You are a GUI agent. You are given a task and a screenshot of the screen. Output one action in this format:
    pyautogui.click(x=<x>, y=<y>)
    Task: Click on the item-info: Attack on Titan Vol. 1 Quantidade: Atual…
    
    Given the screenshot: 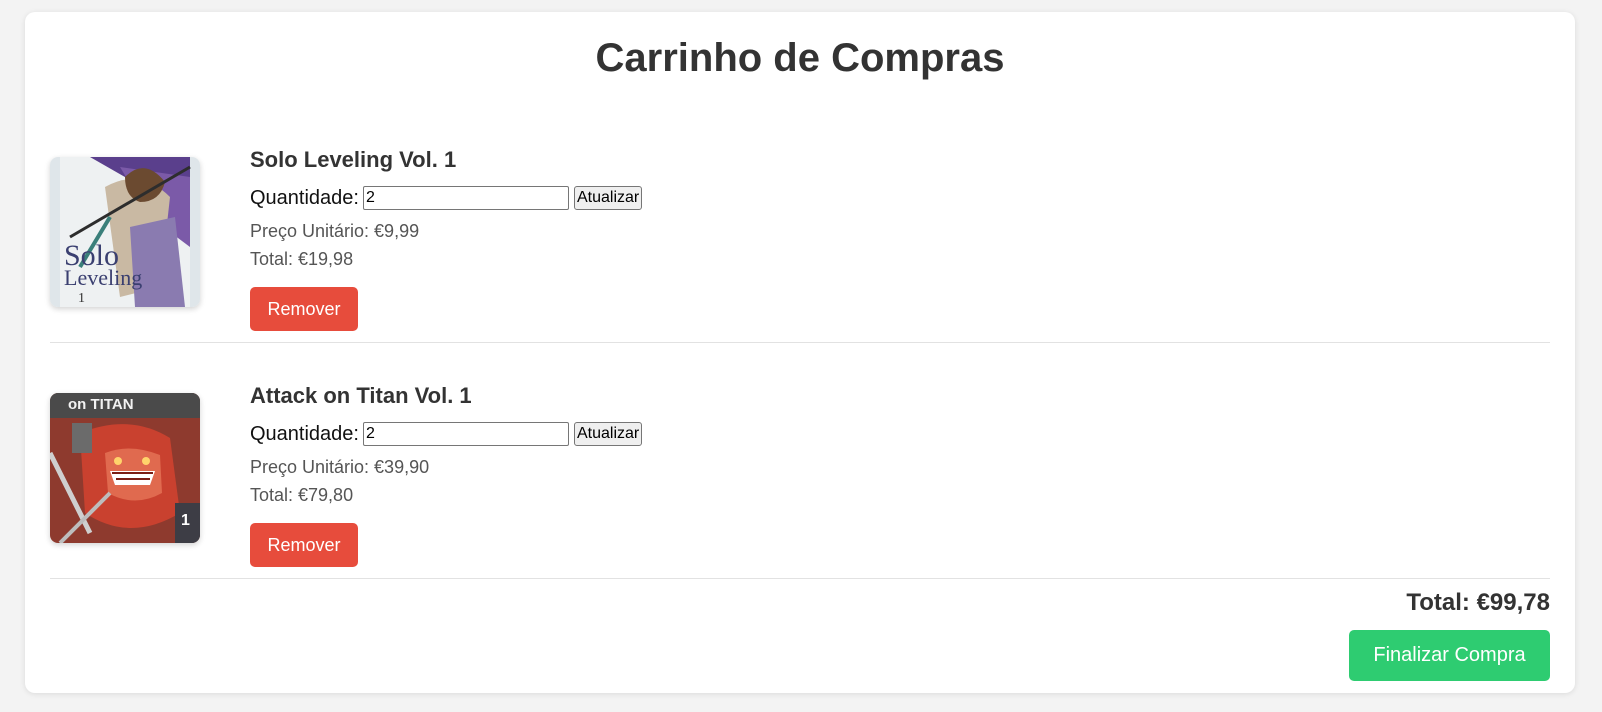 What is the action you would take?
    pyautogui.click(x=446, y=475)
    